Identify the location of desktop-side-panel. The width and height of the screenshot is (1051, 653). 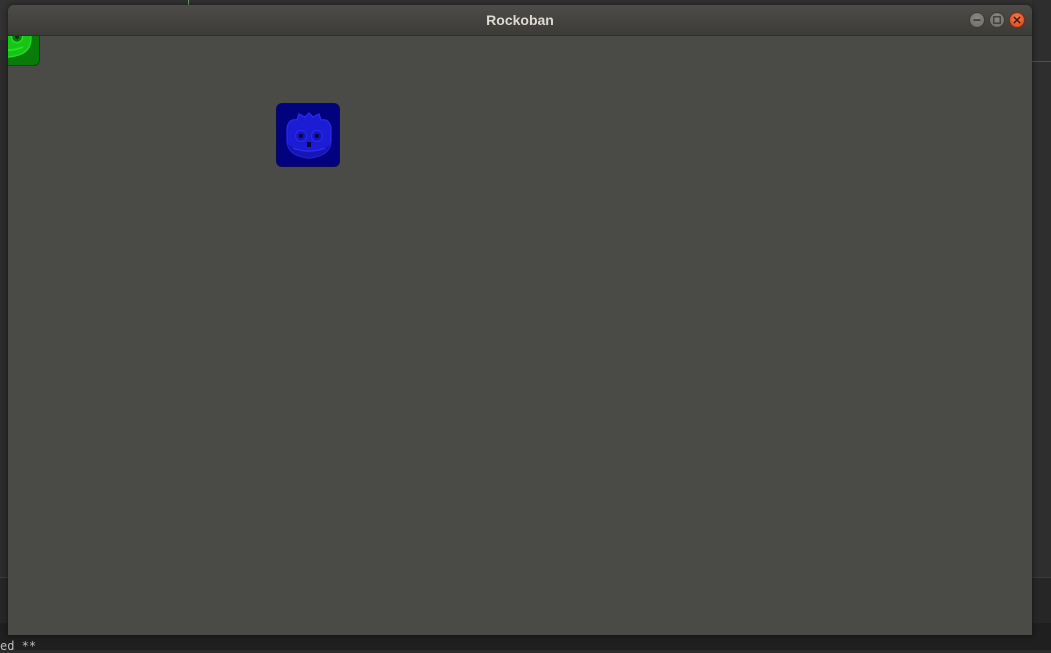
(1041, 289).